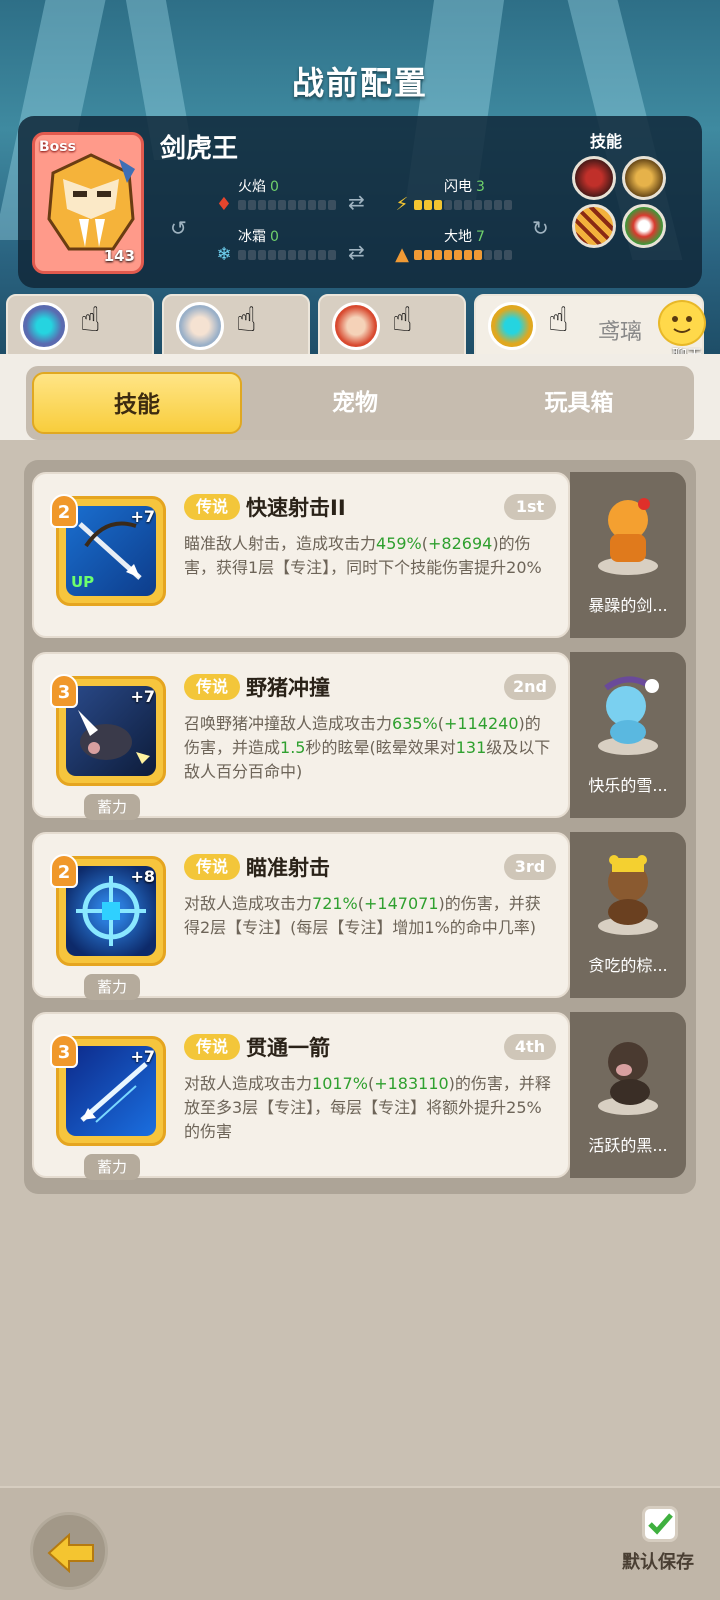 This screenshot has width=720, height=1600. Describe the element at coordinates (530, 687) in the screenshot. I see `order-tag: 2nd` at that location.